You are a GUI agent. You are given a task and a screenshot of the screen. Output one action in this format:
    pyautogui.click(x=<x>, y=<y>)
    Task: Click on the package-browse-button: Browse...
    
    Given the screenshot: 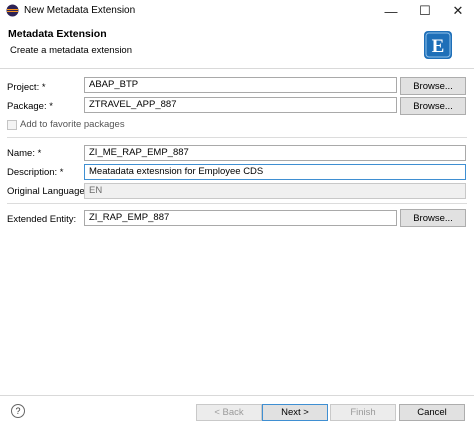 What is the action you would take?
    pyautogui.click(x=433, y=106)
    